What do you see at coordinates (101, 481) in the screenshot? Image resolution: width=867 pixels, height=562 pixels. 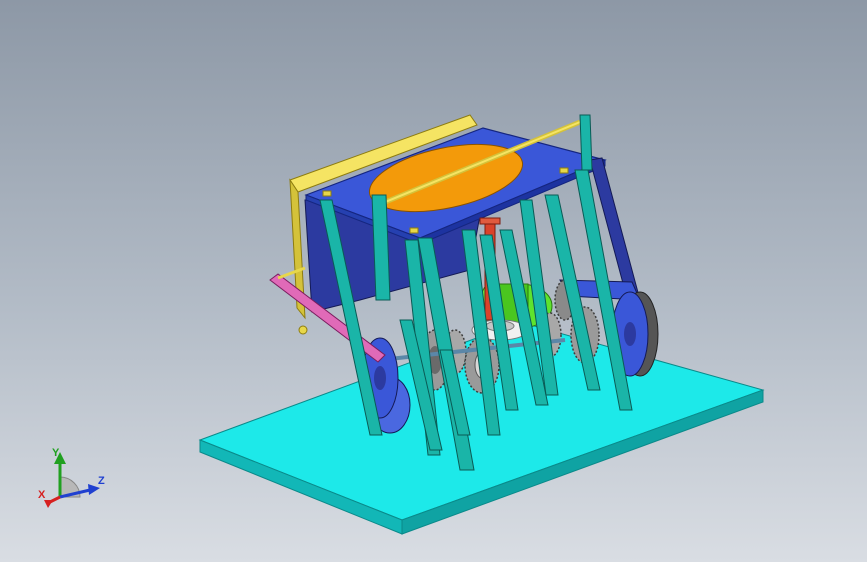 I see `z-axis-label: Z` at bounding box center [101, 481].